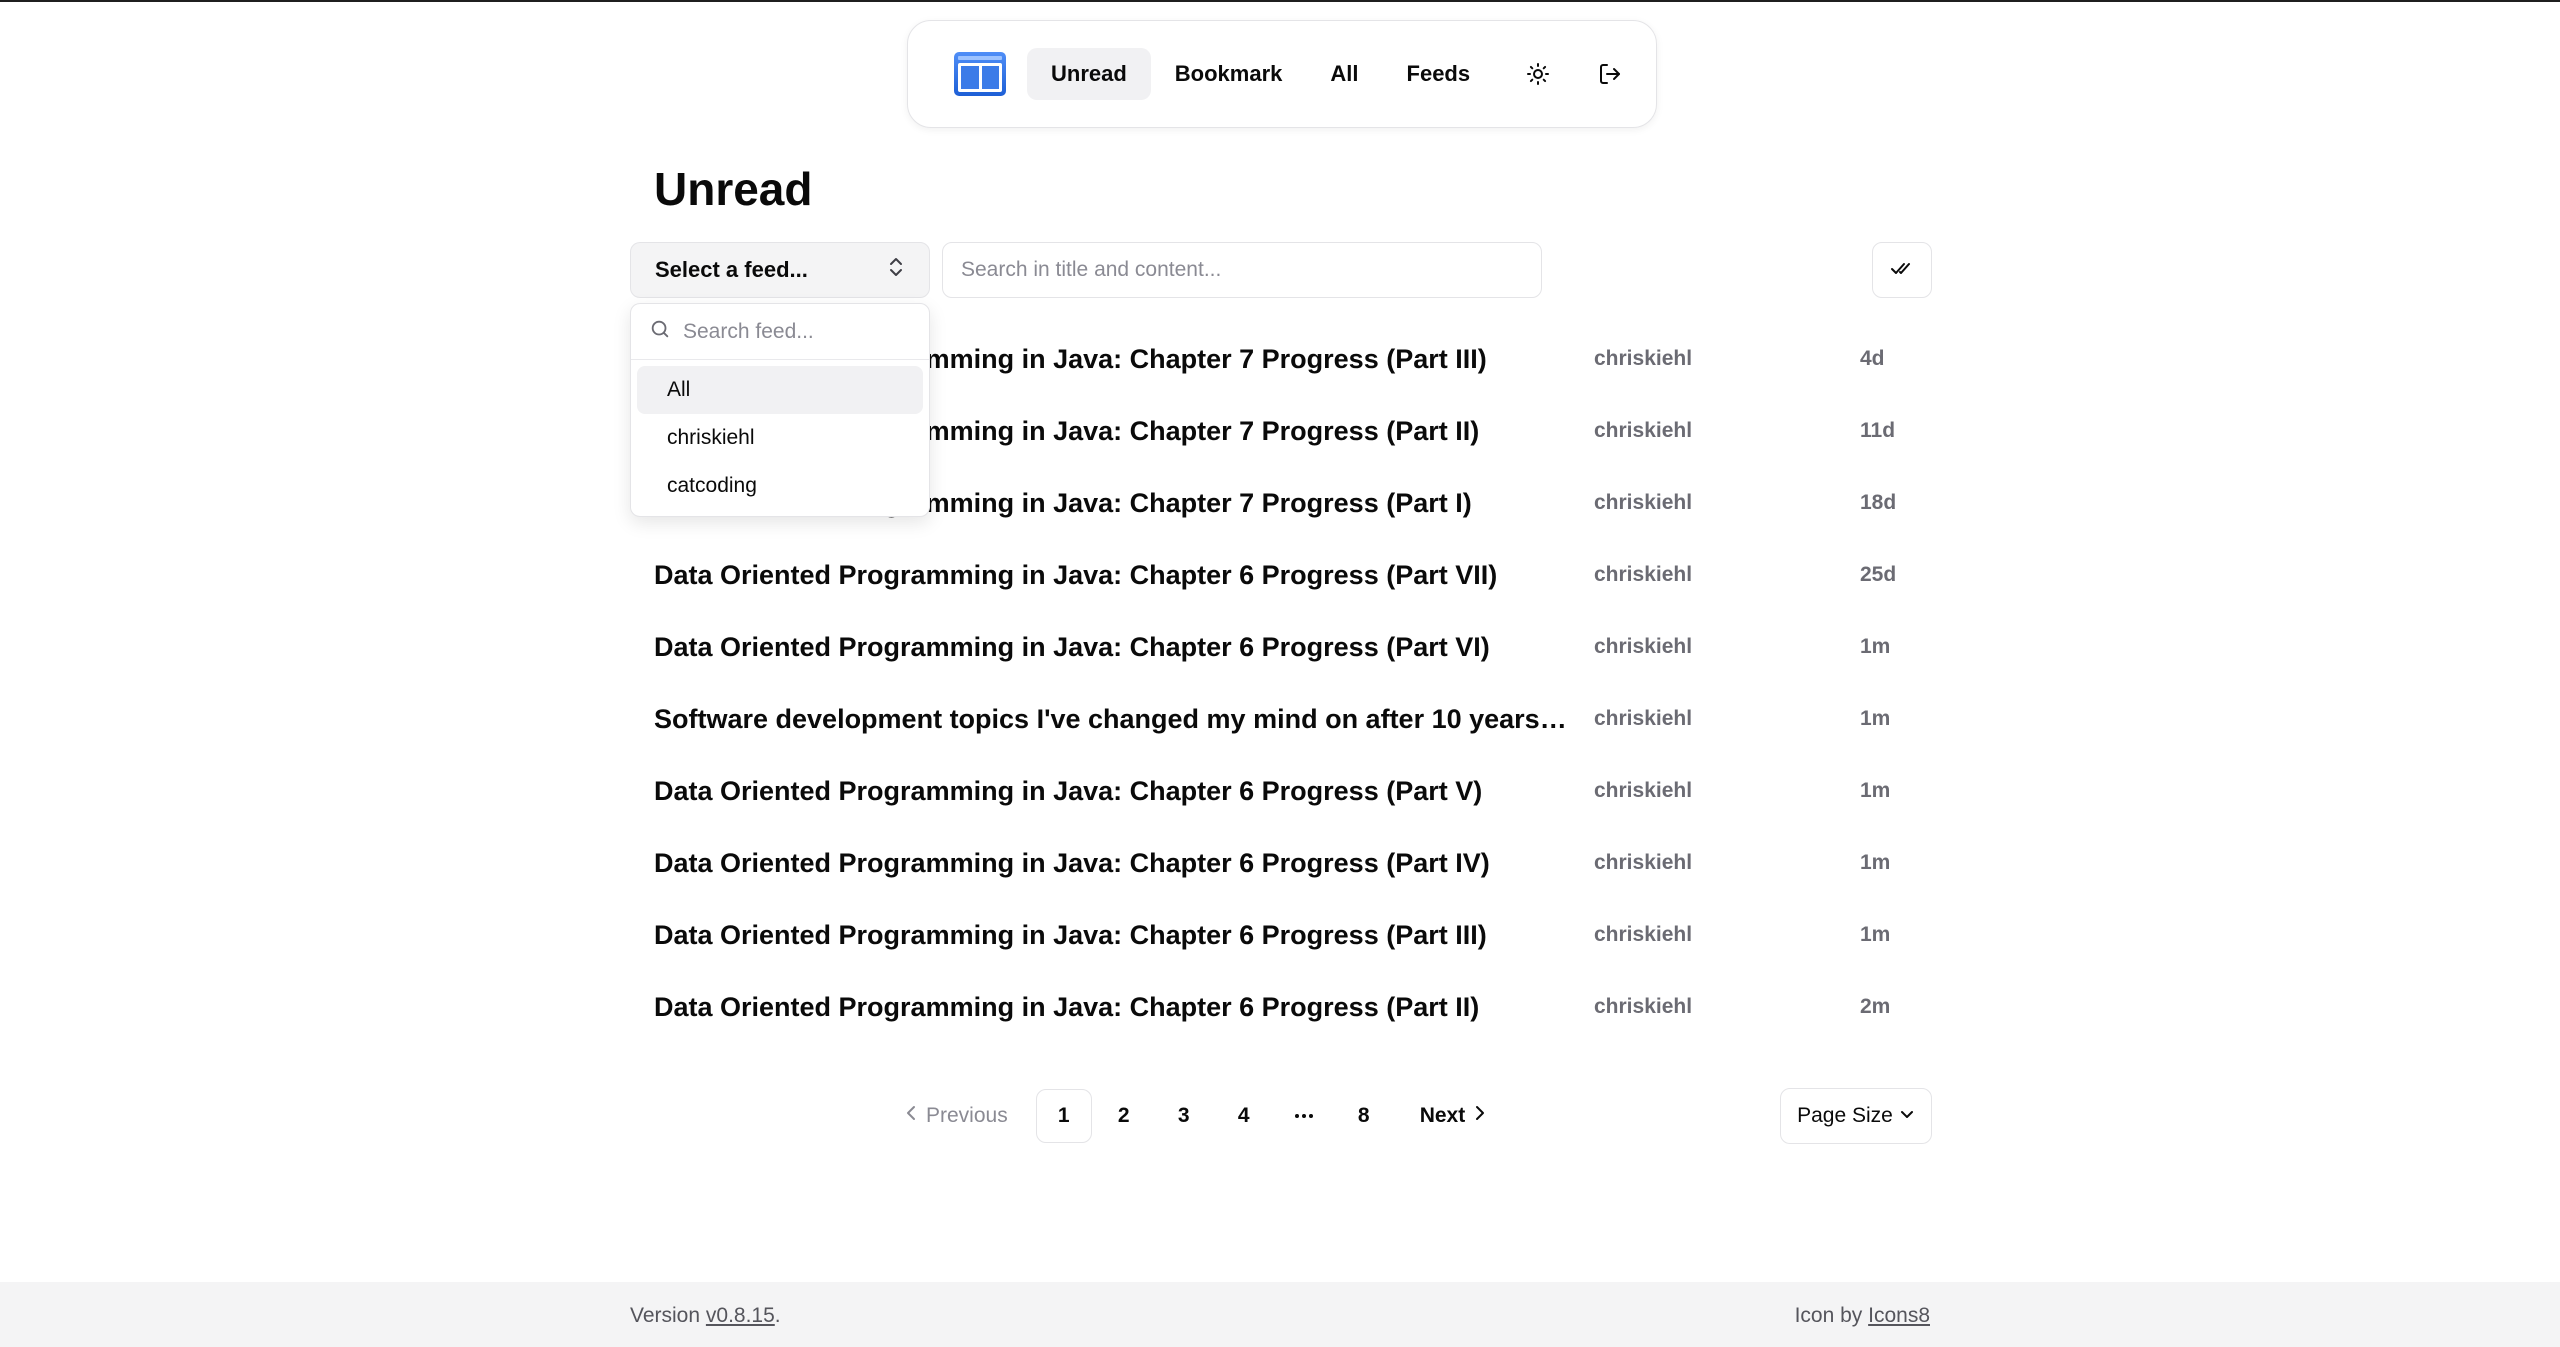 Image resolution: width=2560 pixels, height=1347 pixels. What do you see at coordinates (1280, 1314) in the screenshot?
I see `footer: Version v0.8.15. Icon by Icons8` at bounding box center [1280, 1314].